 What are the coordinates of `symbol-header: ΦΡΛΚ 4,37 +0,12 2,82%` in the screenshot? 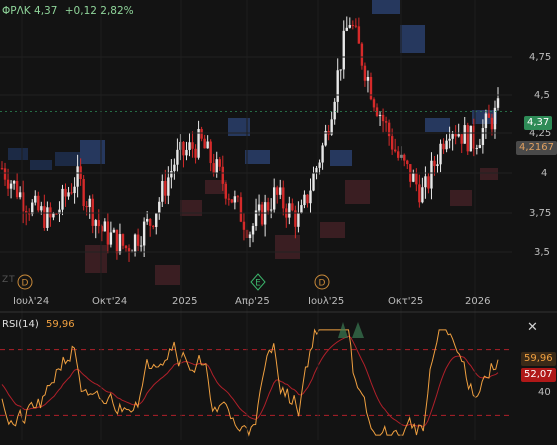 It's located at (68, 11).